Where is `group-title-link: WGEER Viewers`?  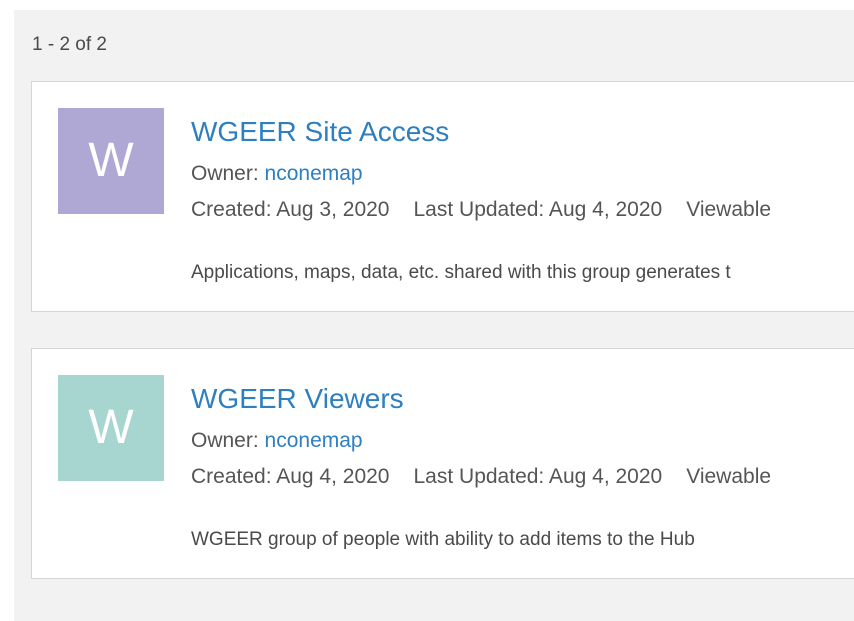
group-title-link: WGEER Viewers is located at coordinates (297, 399).